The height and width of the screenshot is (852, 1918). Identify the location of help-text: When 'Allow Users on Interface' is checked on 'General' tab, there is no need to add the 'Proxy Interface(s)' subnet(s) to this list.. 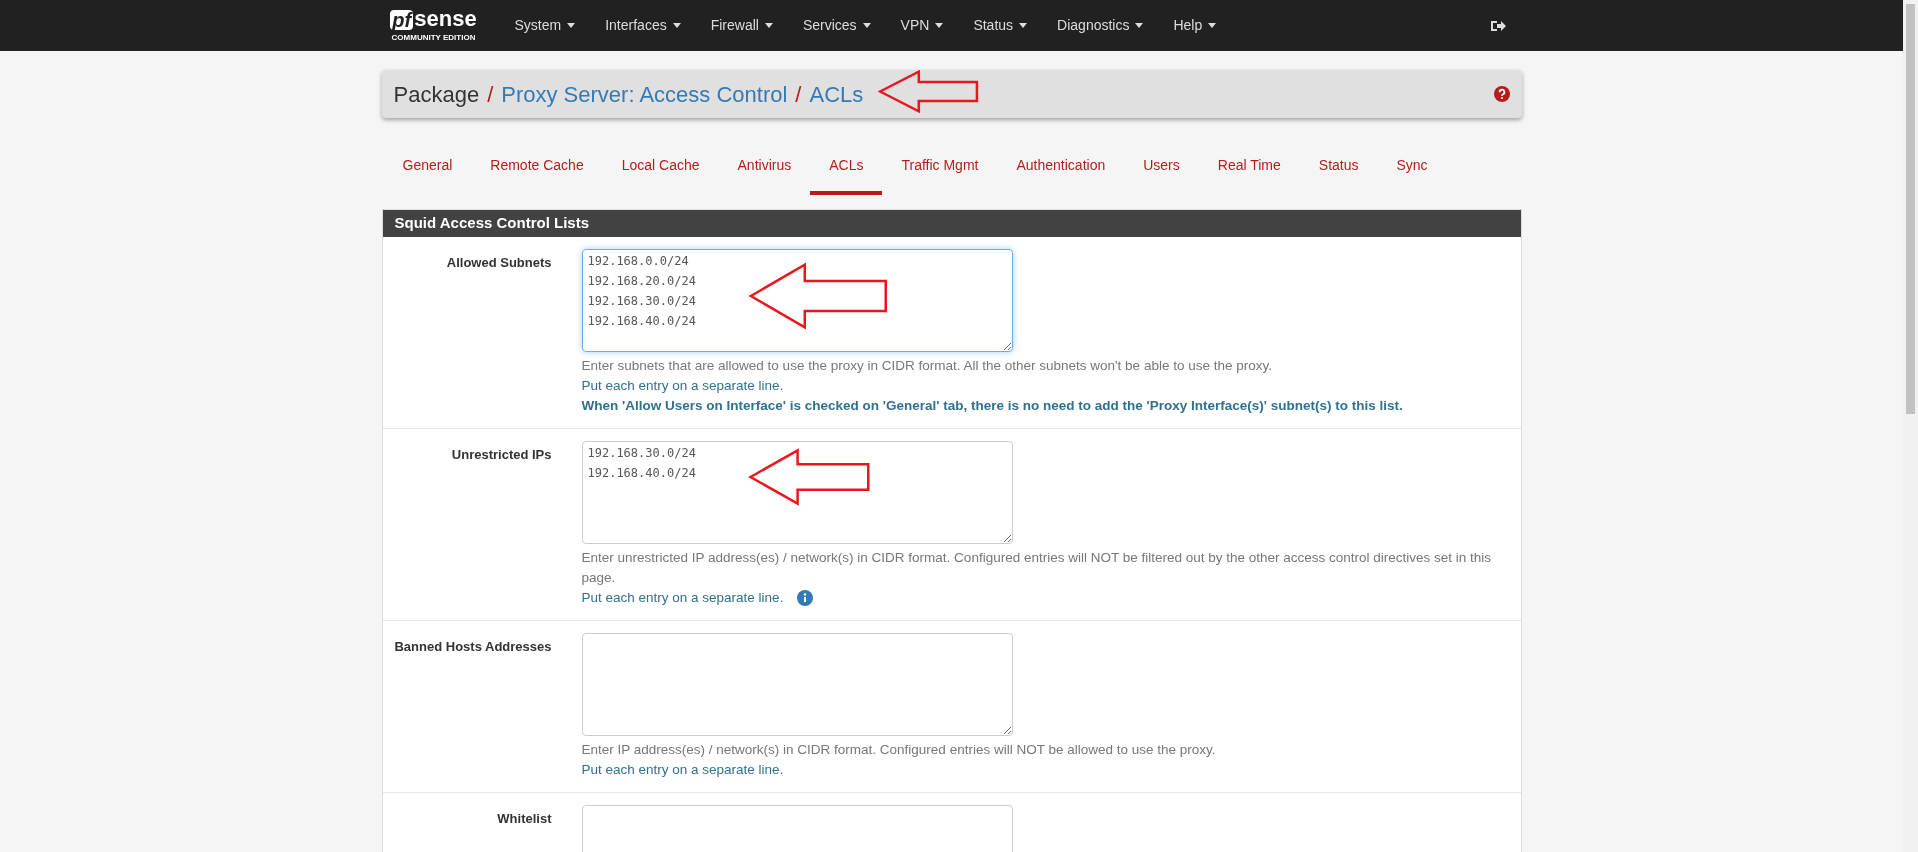
(992, 406).